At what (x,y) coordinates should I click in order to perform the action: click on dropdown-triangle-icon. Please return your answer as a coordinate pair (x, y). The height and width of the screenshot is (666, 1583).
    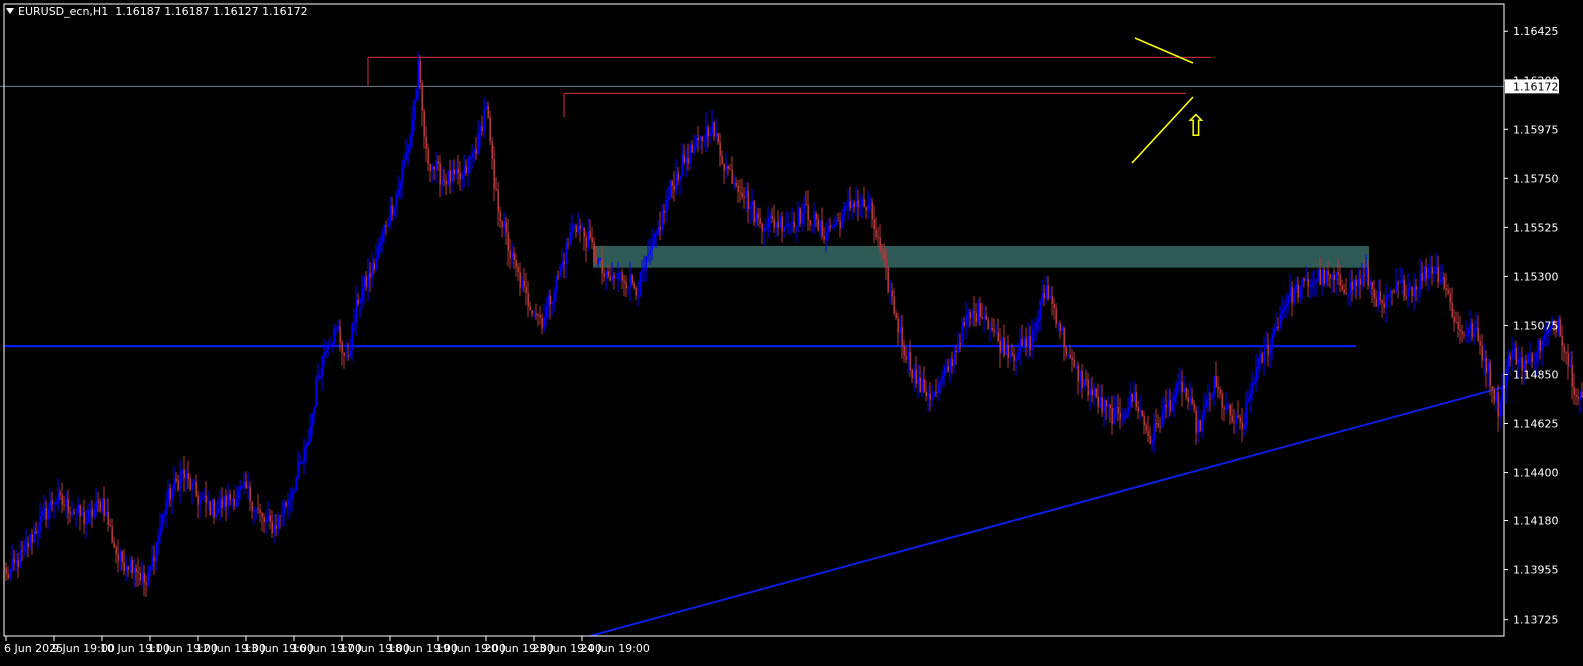
    Looking at the image, I should click on (10, 11).